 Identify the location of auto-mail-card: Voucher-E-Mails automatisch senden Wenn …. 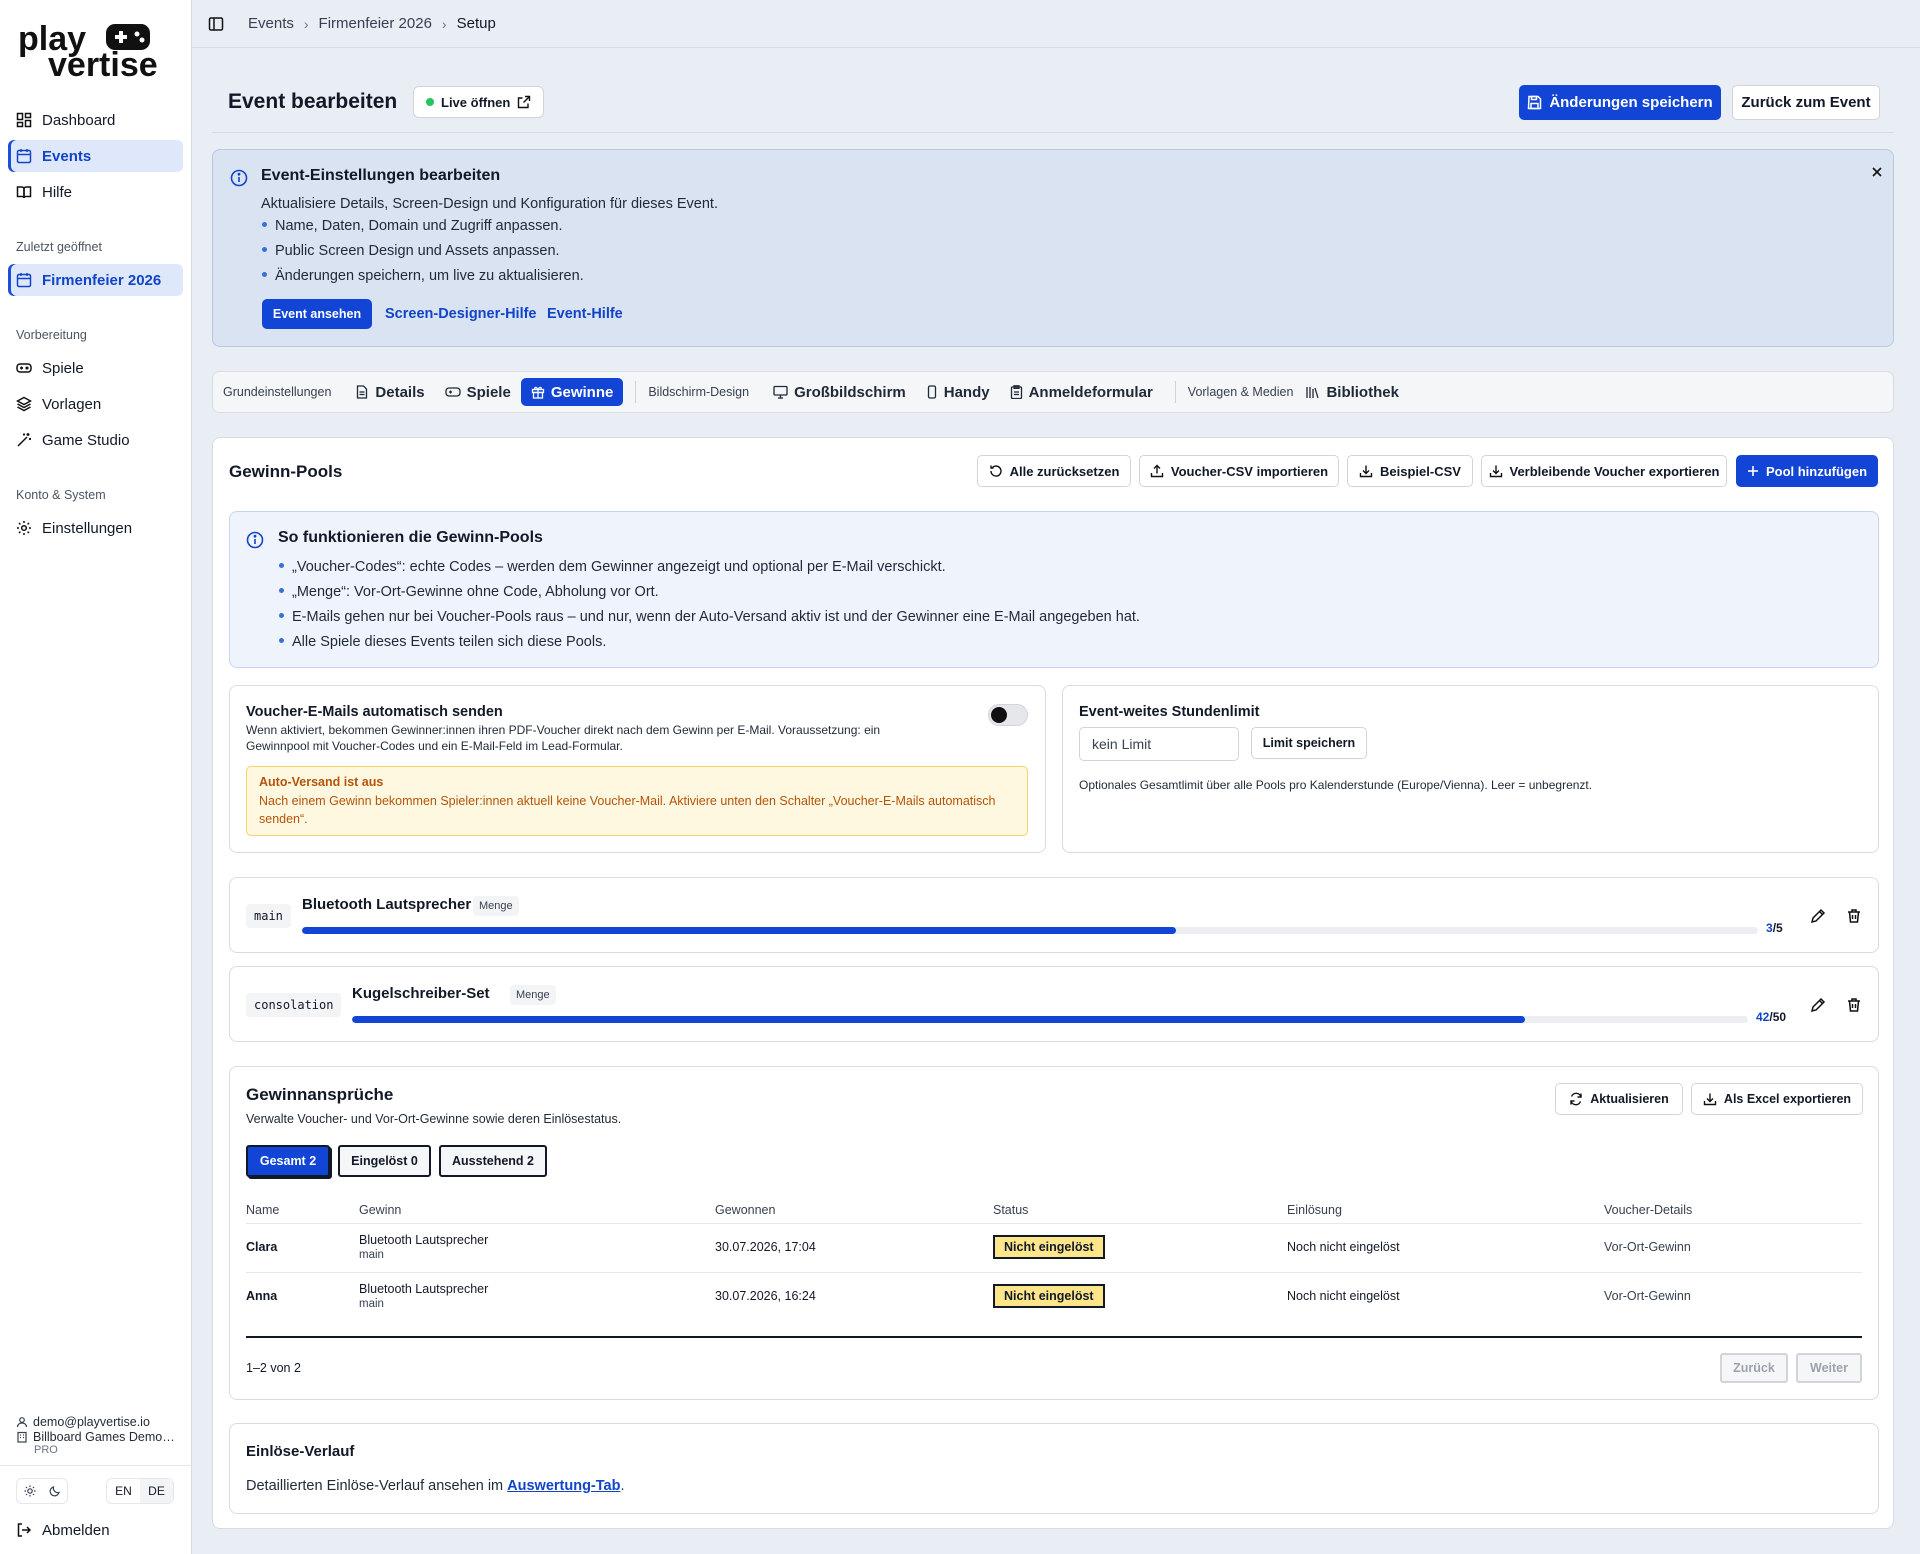
(637, 769).